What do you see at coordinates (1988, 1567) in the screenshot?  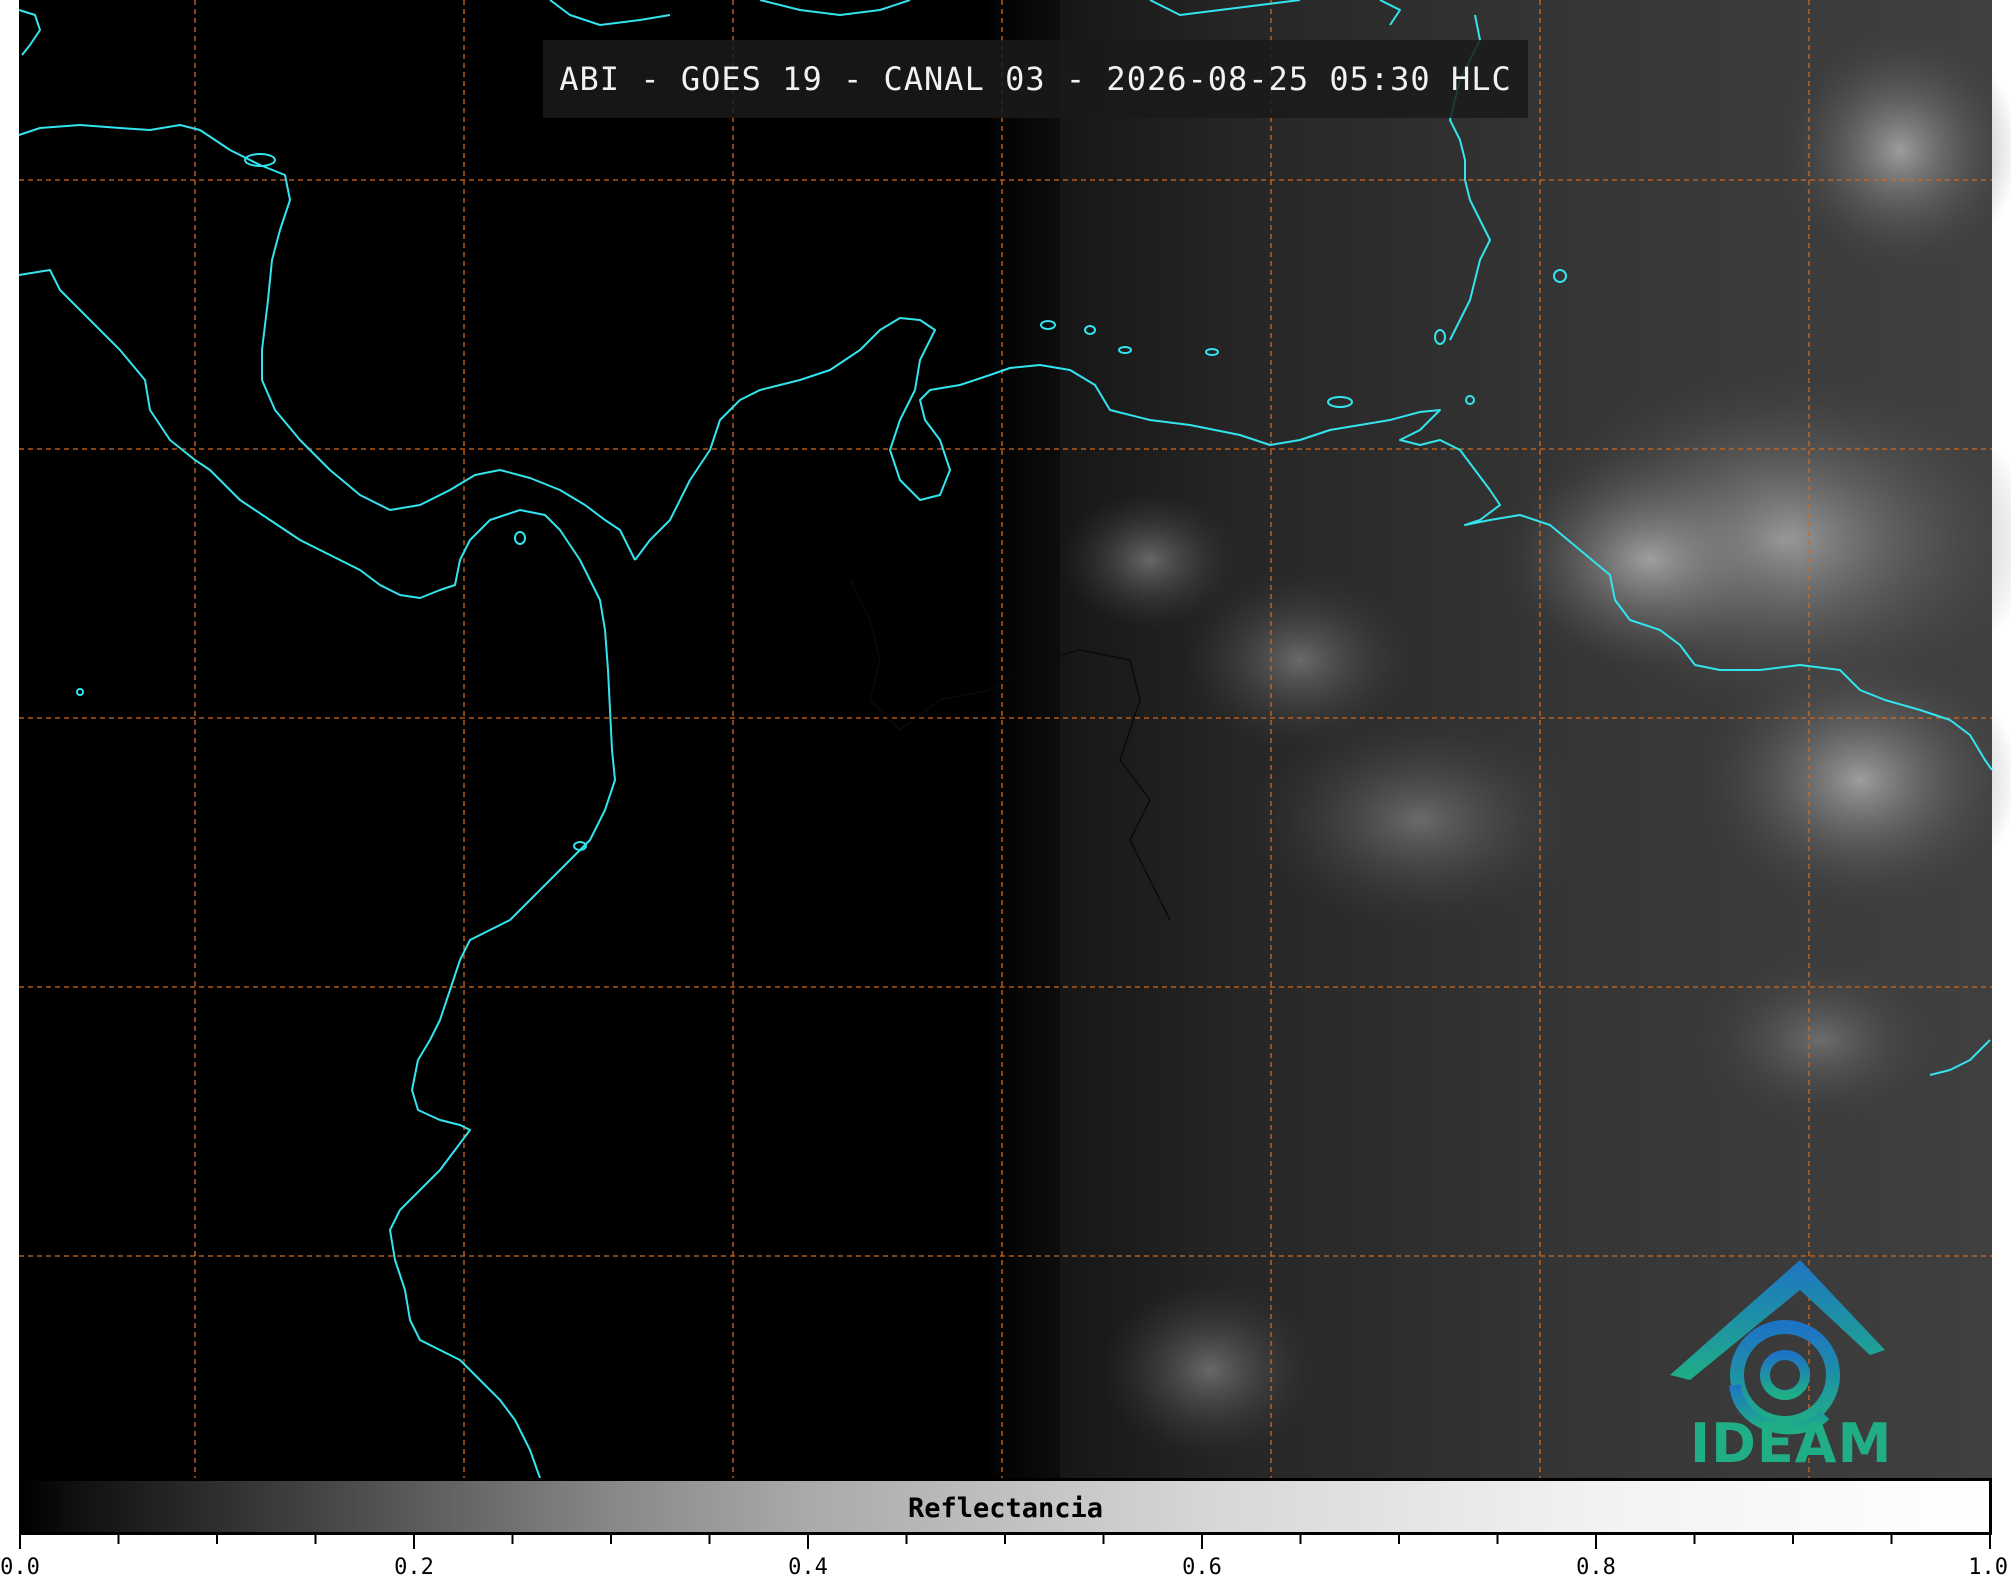 I see `colorbar-tick-label: 1.0` at bounding box center [1988, 1567].